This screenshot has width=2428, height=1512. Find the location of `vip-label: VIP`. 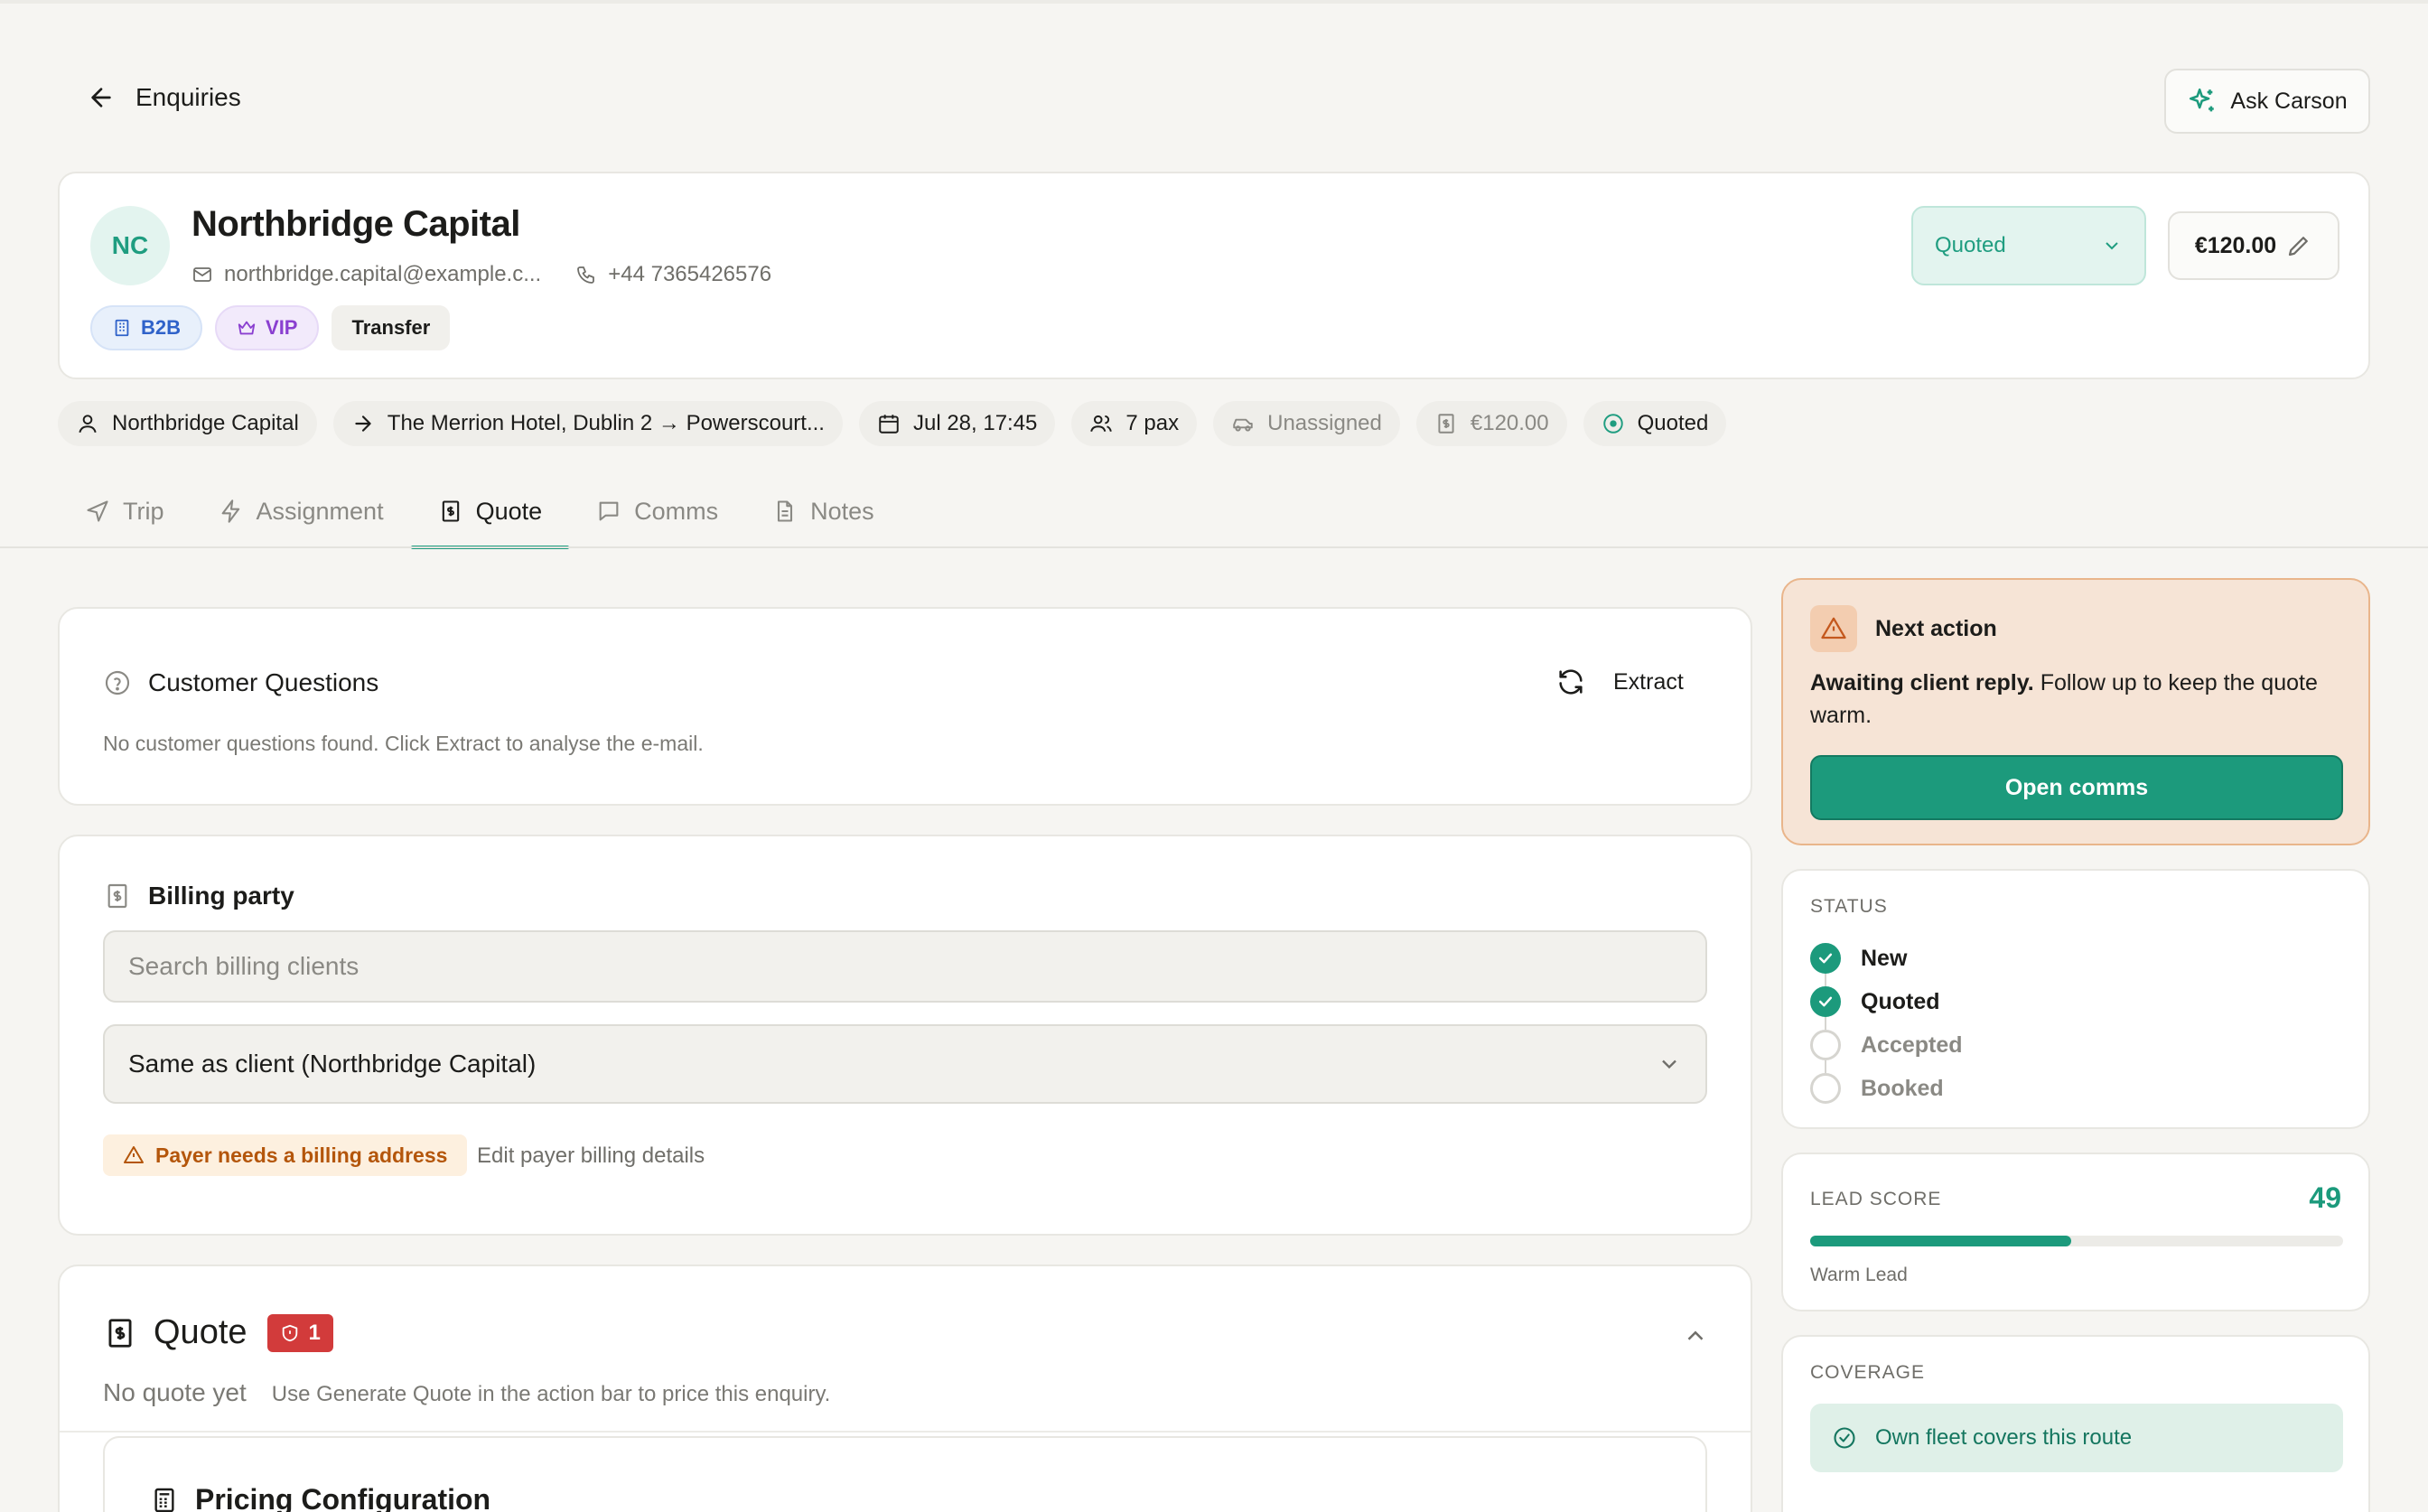

vip-label: VIP is located at coordinates (282, 327).